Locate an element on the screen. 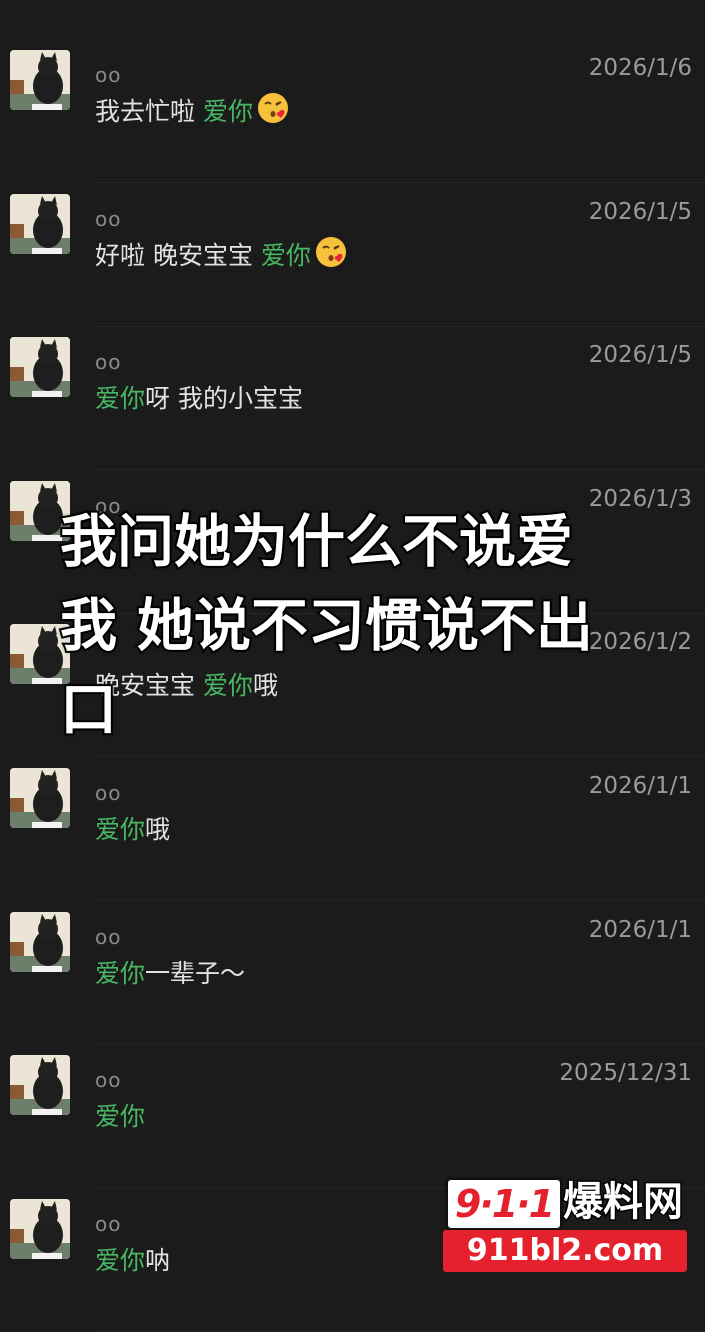  message-text: 呐 is located at coordinates (158, 1260).